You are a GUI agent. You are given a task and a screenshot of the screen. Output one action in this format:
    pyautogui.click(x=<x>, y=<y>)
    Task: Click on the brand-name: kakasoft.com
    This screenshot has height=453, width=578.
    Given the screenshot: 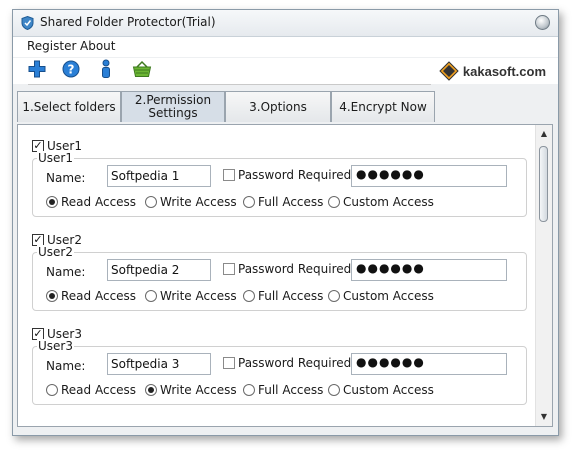 What is the action you would take?
    pyautogui.click(x=504, y=71)
    